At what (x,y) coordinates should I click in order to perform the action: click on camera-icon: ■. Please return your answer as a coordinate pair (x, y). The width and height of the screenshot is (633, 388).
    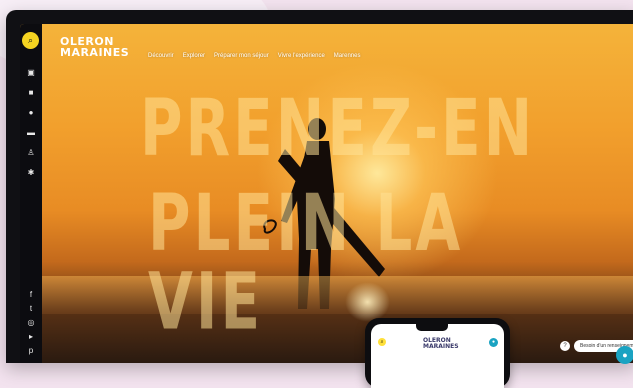
    Looking at the image, I should click on (31, 93).